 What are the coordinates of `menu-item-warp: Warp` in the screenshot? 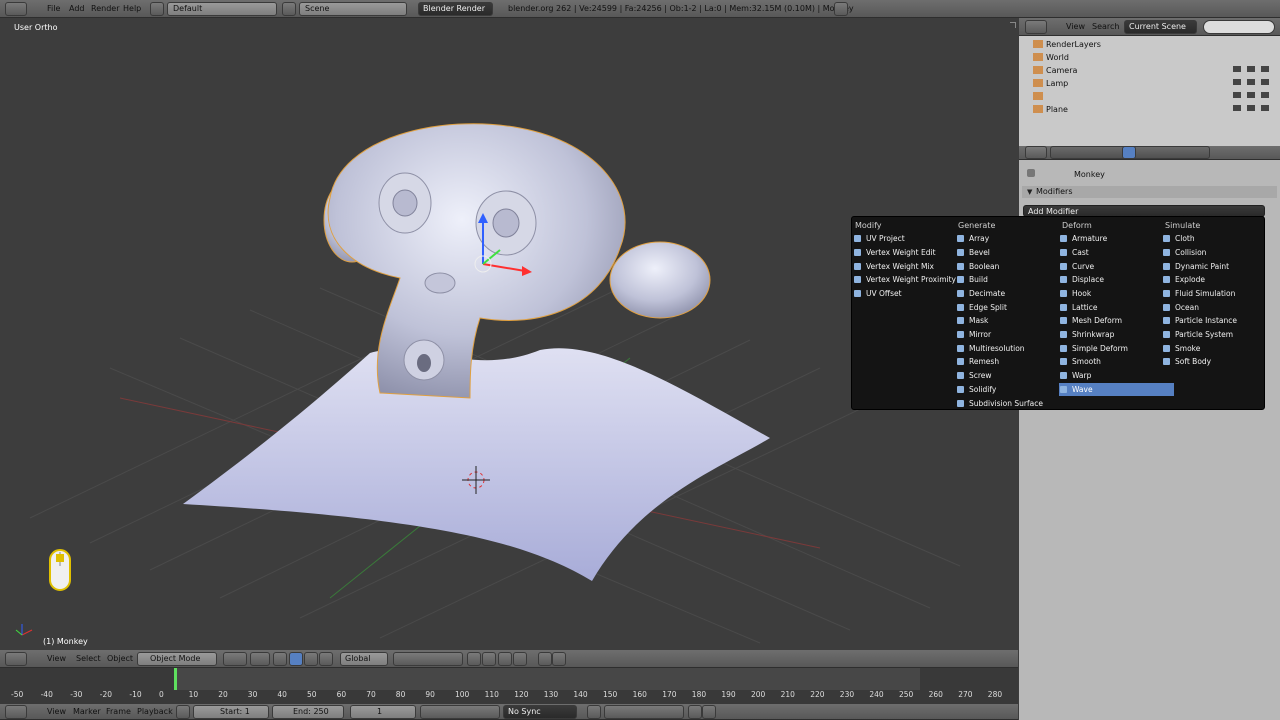 It's located at (1075, 375).